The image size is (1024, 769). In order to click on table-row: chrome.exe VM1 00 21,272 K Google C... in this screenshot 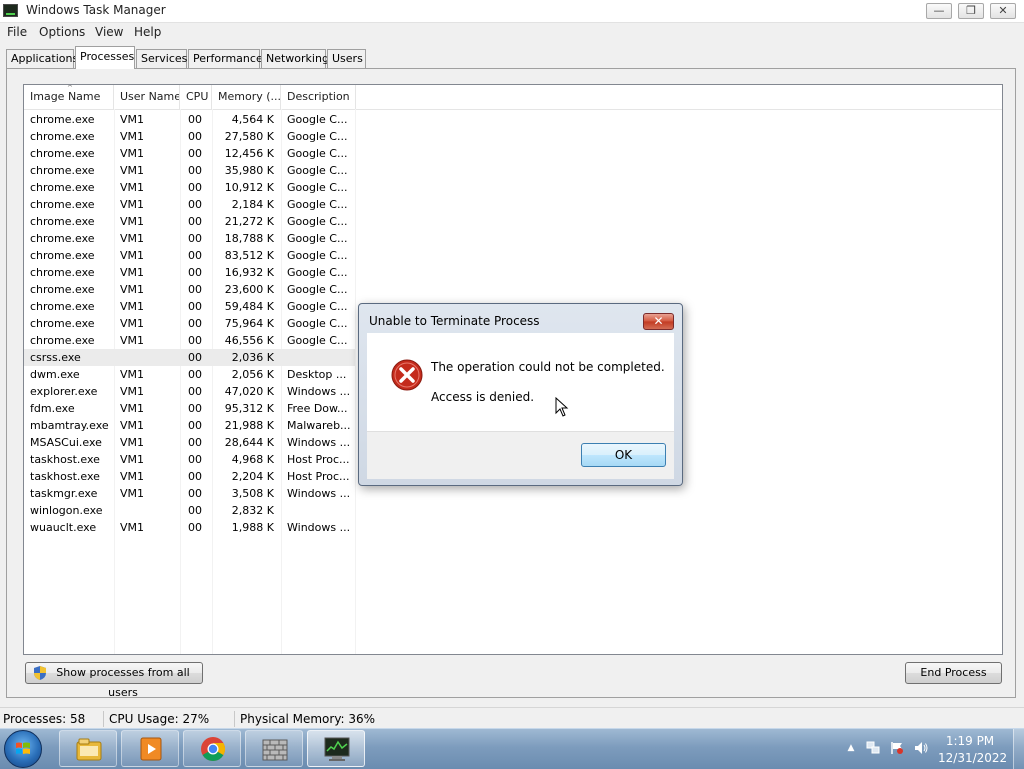, I will do `click(189, 221)`.